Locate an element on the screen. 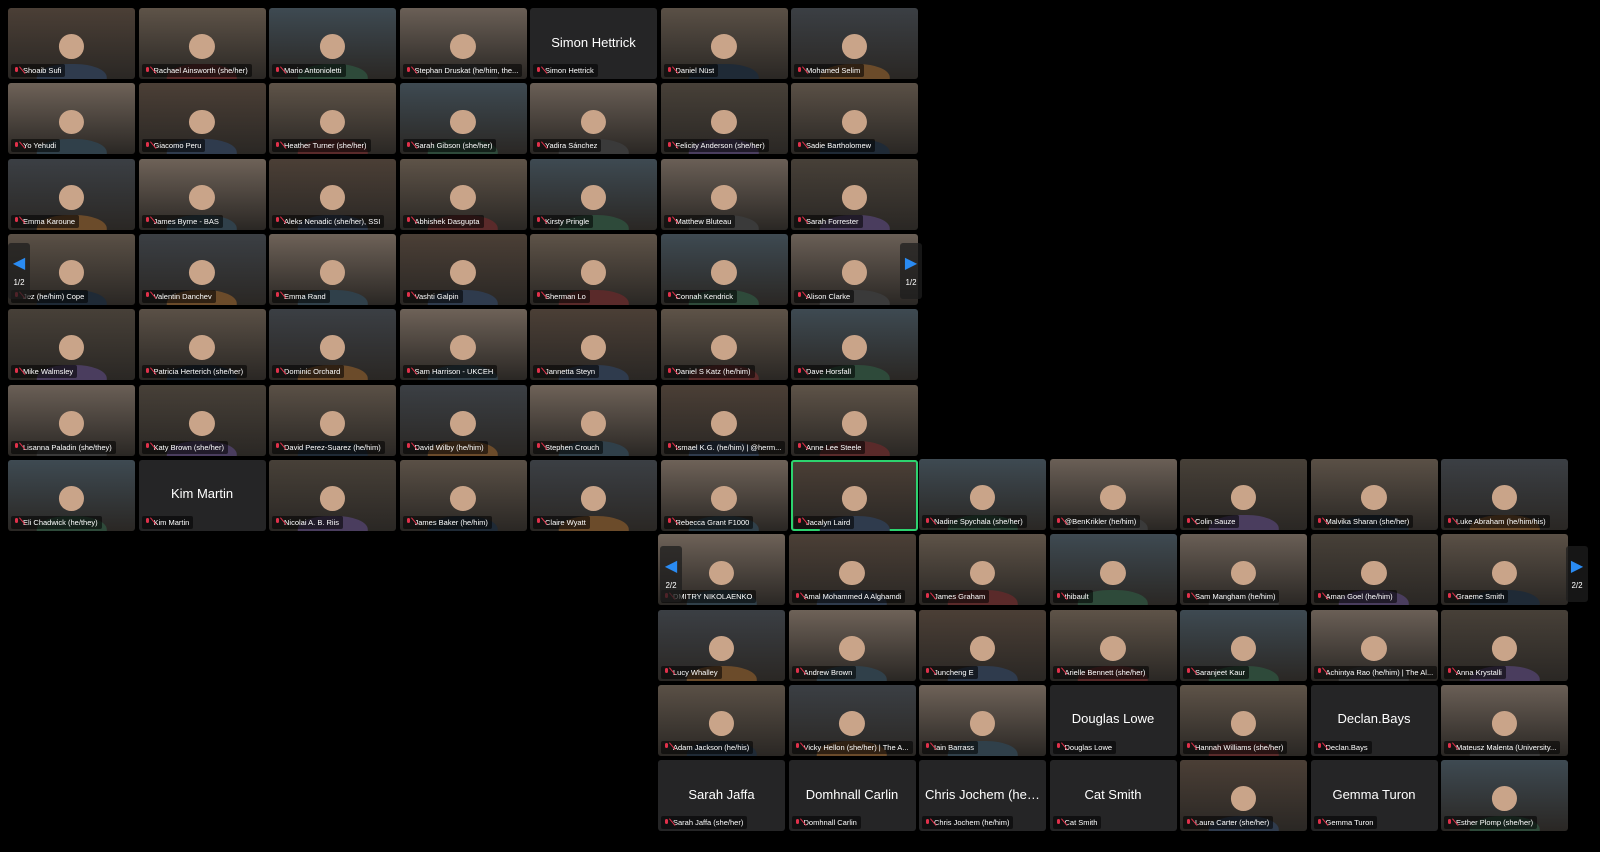 The width and height of the screenshot is (1600, 852). next-page-button: ▶ 2/2 is located at coordinates (1577, 574).